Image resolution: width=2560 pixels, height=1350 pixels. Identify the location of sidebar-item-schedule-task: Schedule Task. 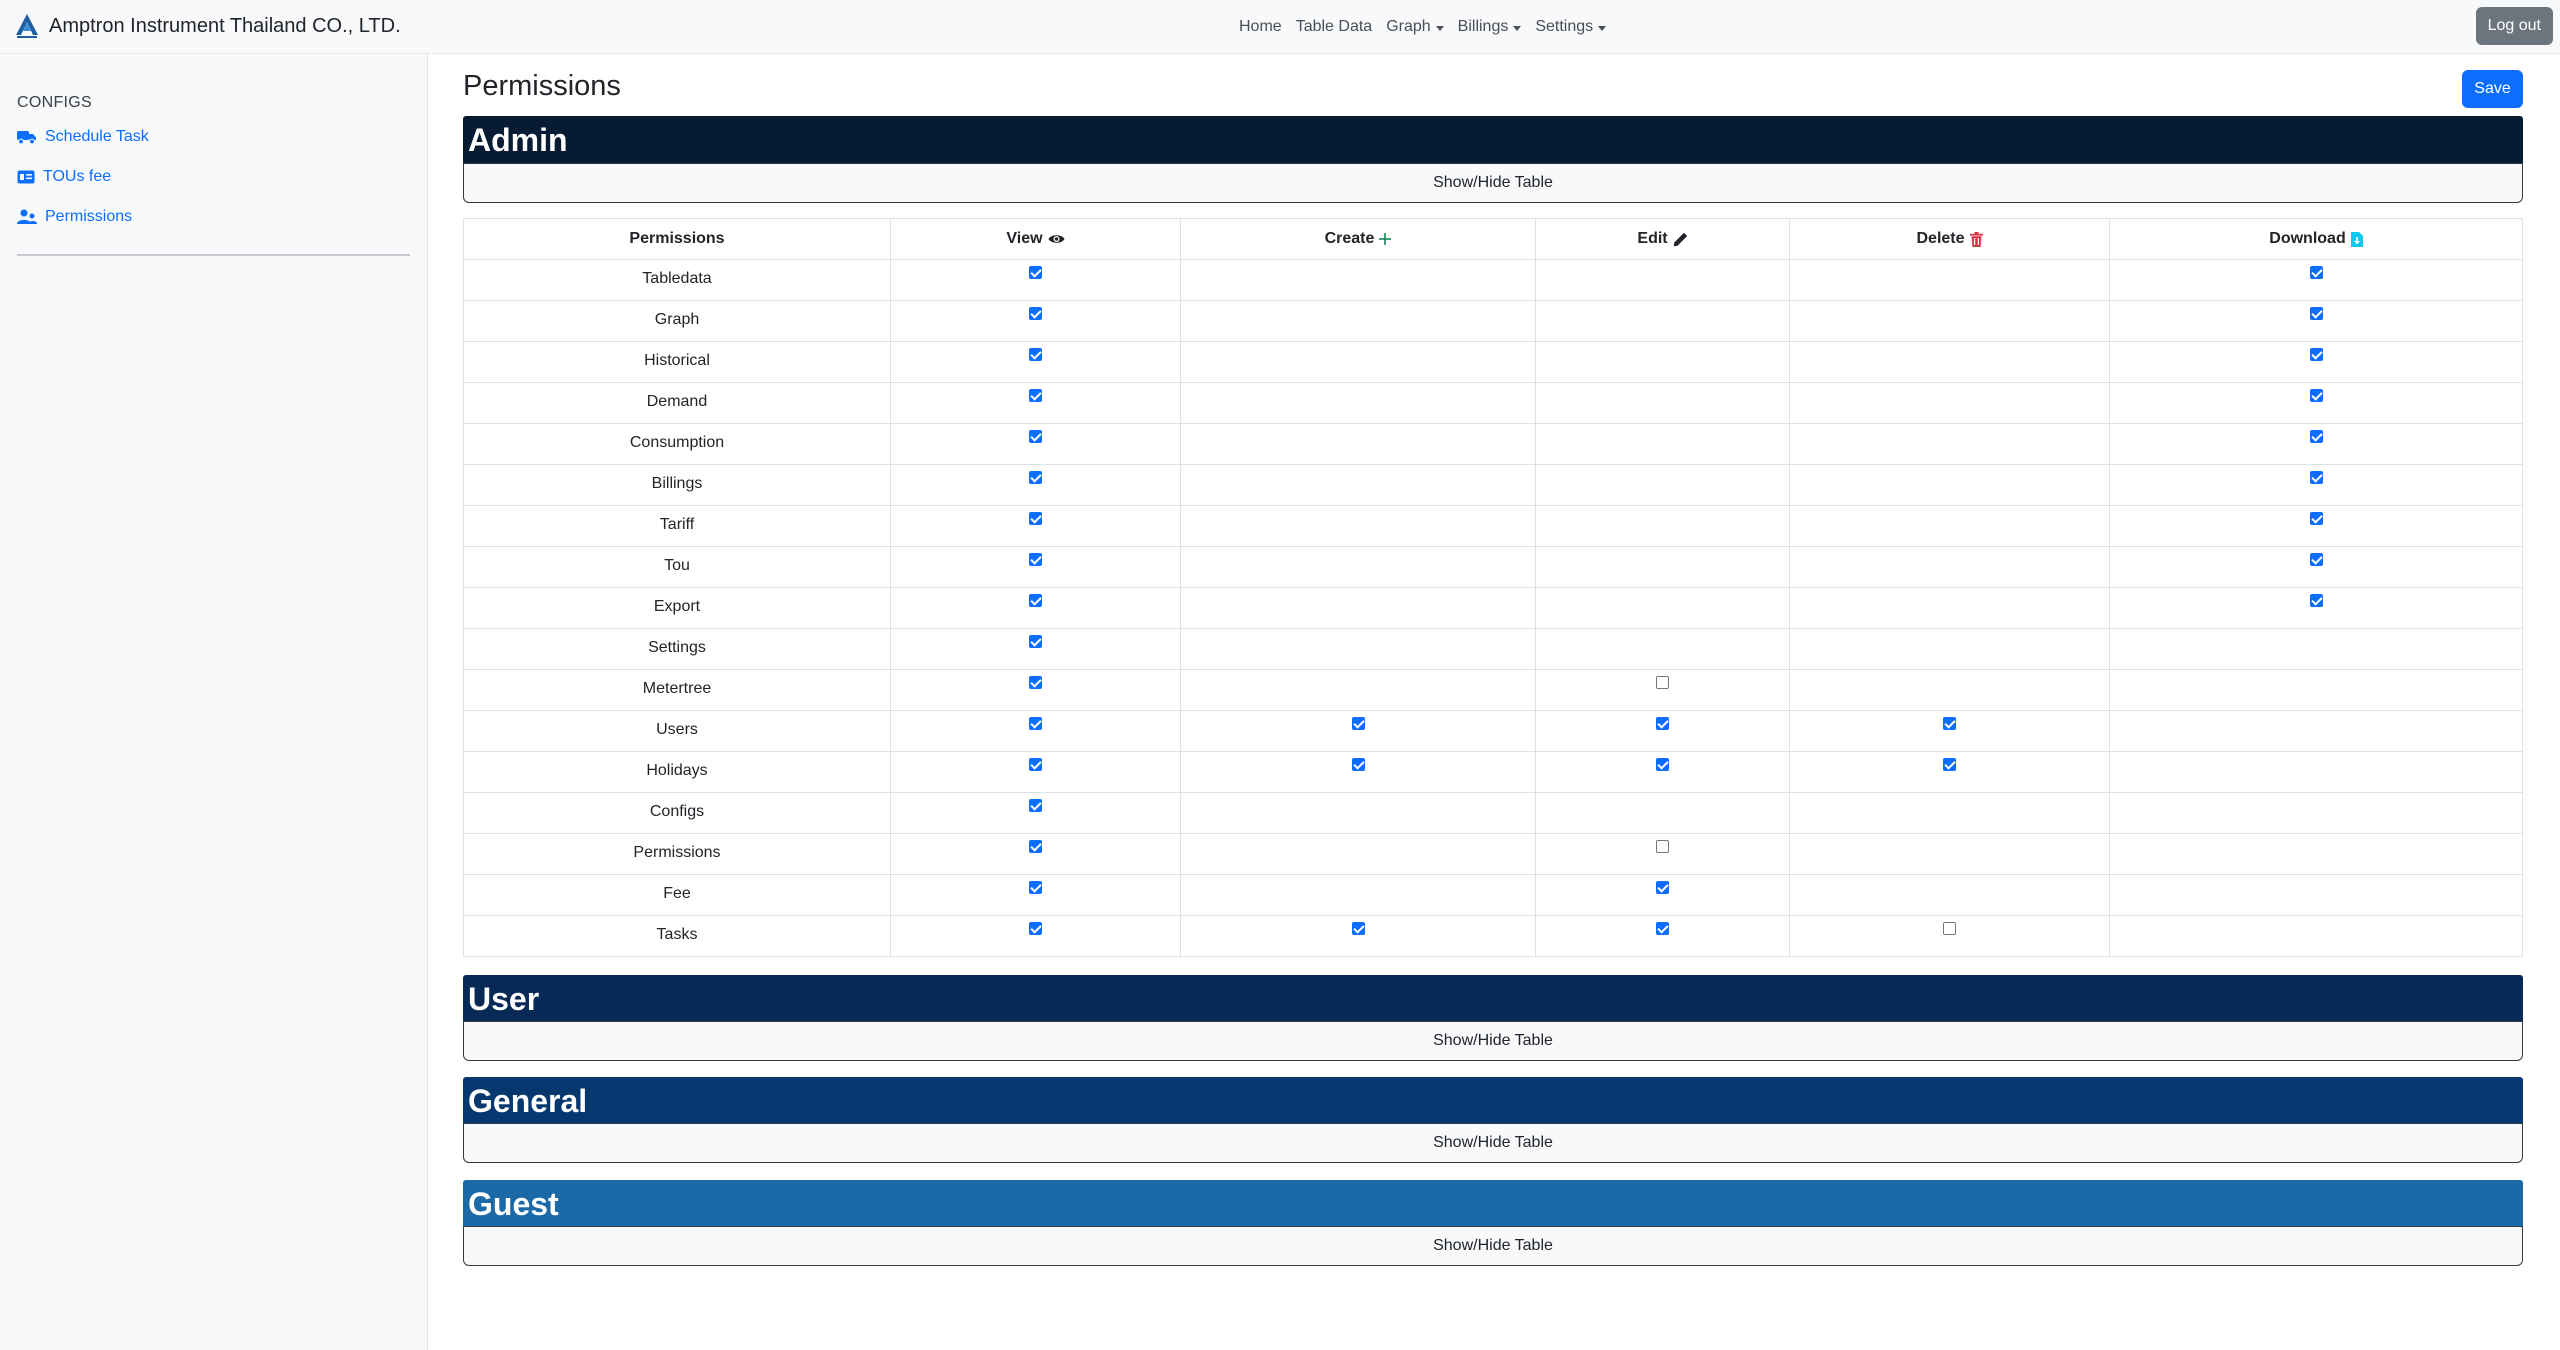
(83, 137).